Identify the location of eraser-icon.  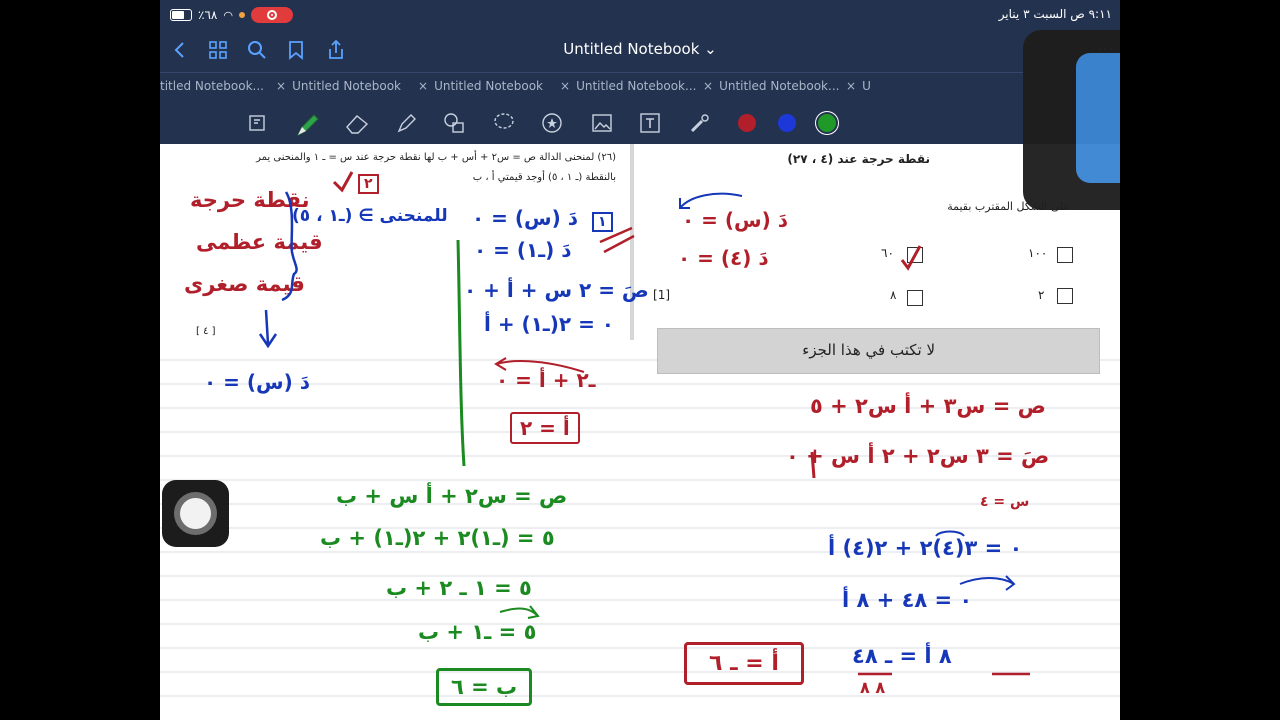
(356, 123).